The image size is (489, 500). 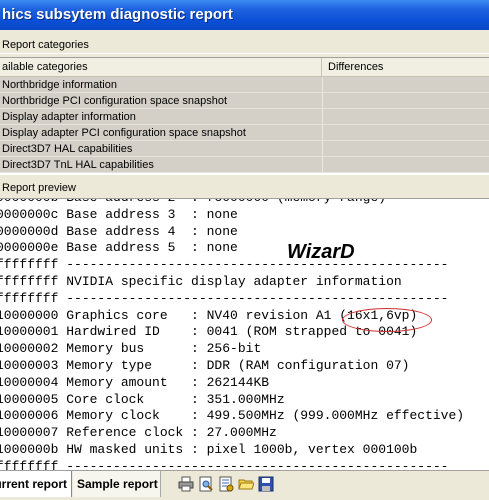 I want to click on list-item: Northbridge information, so click(x=244, y=85).